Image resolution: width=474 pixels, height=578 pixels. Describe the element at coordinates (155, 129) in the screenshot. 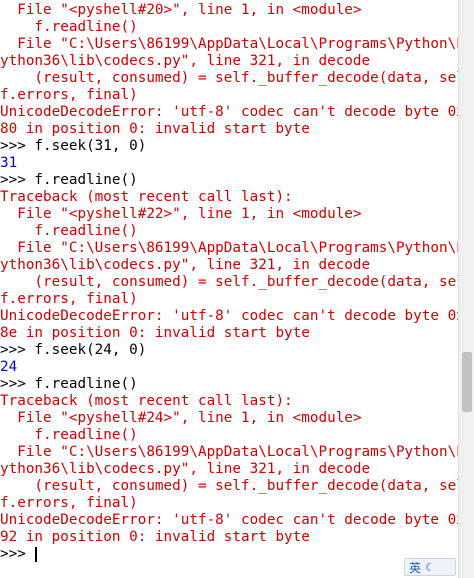

I see `shell-line: 80 in position 0: invalid start byte` at that location.